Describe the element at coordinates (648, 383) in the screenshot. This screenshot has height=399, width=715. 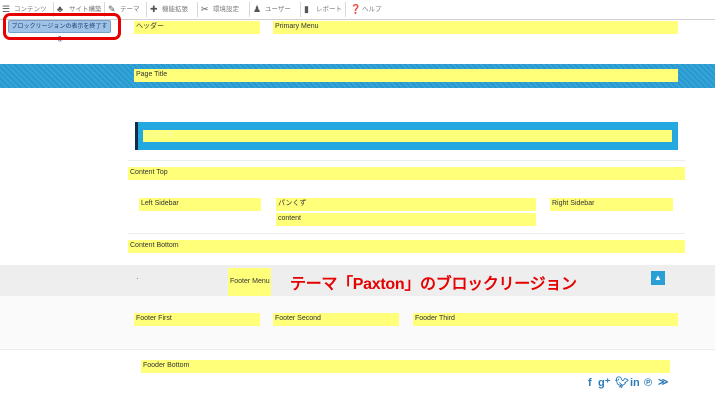
I see `pinterest-icon: ℗` at that location.